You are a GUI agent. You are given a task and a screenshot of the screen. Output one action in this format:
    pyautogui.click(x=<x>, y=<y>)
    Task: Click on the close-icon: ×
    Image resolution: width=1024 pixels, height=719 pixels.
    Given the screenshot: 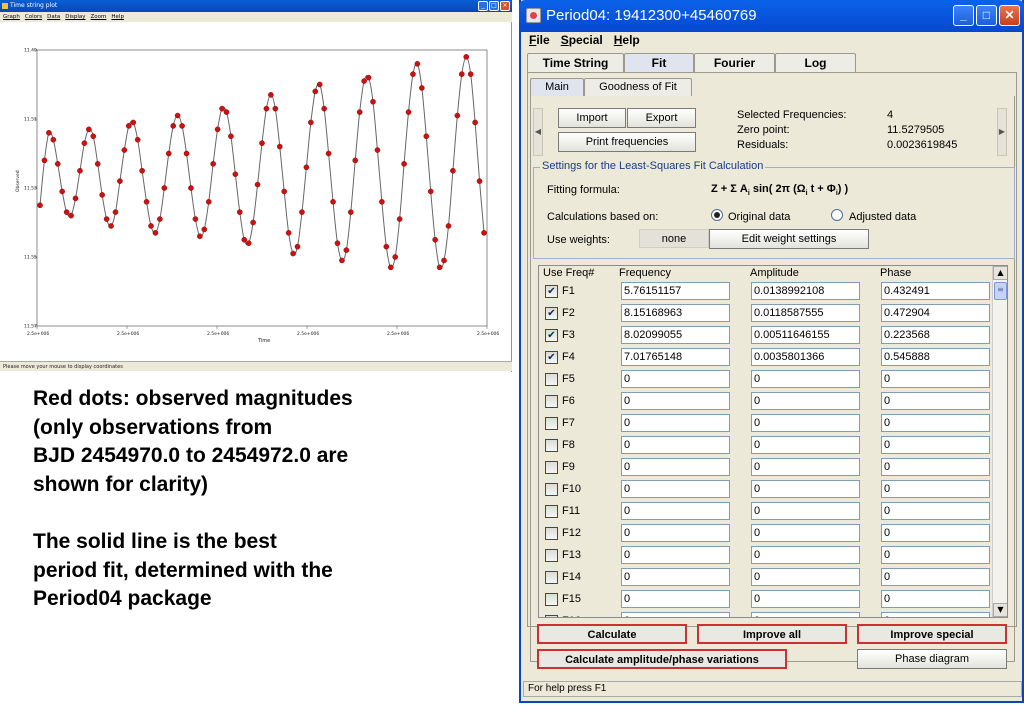 What is the action you would take?
    pyautogui.click(x=505, y=6)
    